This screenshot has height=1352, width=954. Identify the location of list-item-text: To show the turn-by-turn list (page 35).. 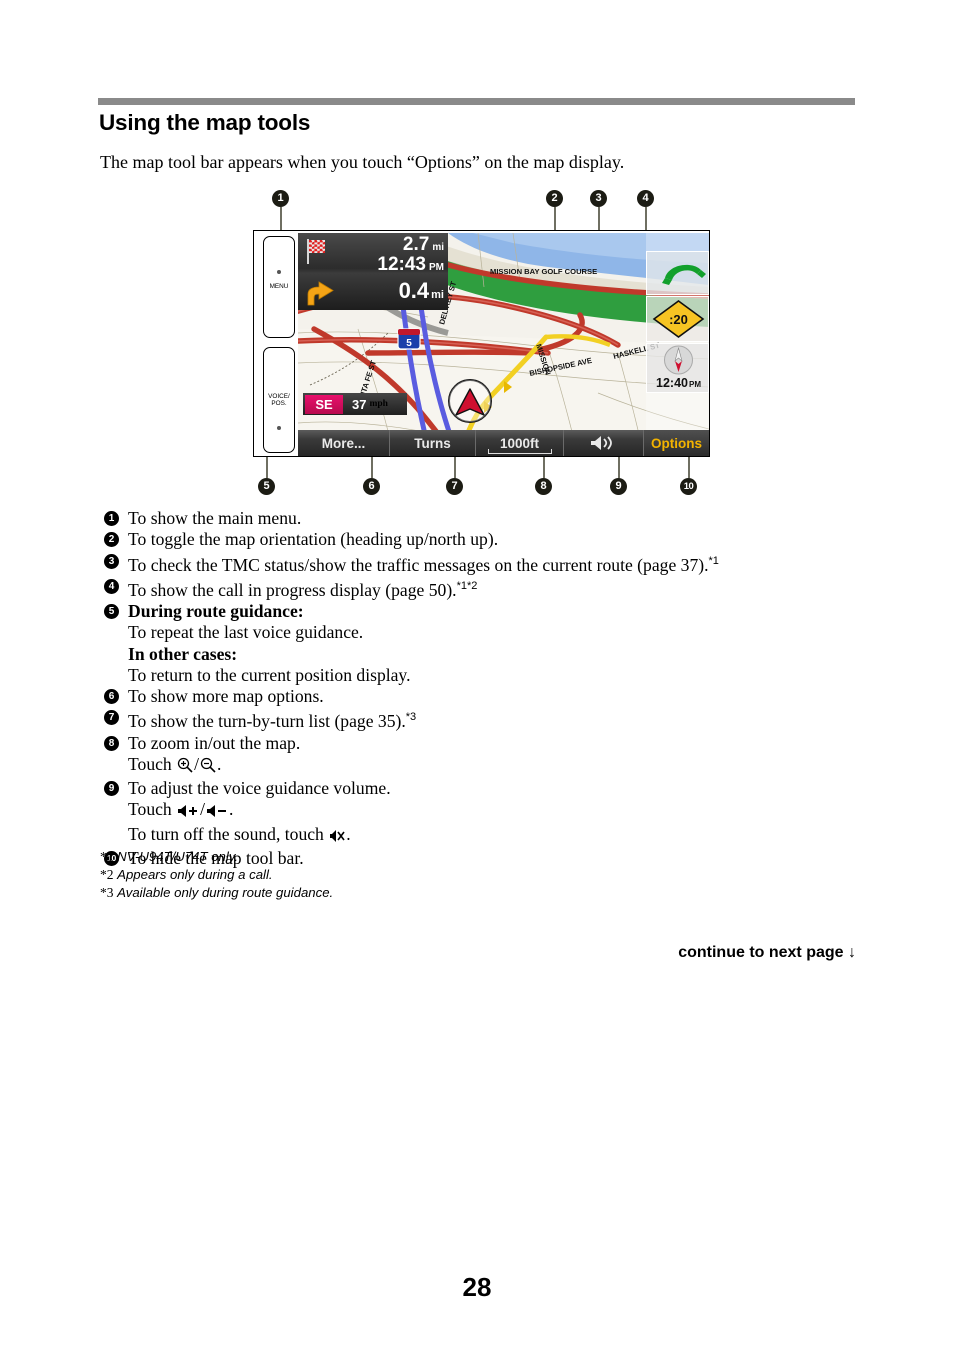
(267, 721).